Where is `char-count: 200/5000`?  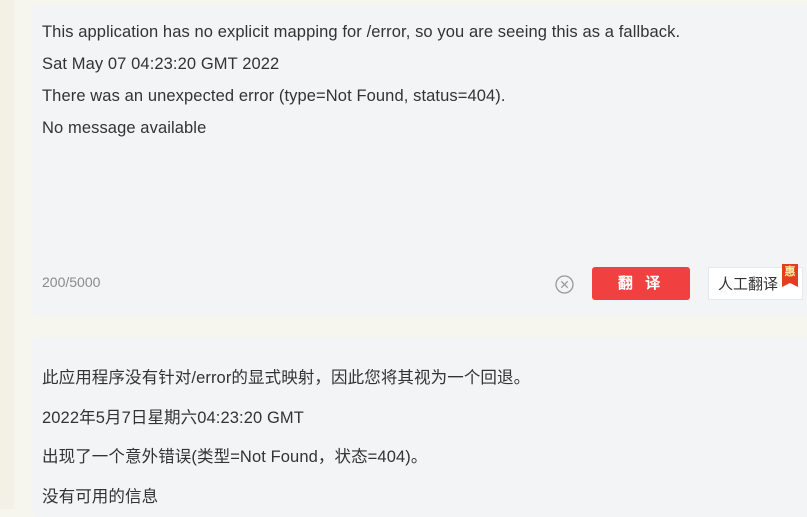
char-count: 200/5000 is located at coordinates (71, 282).